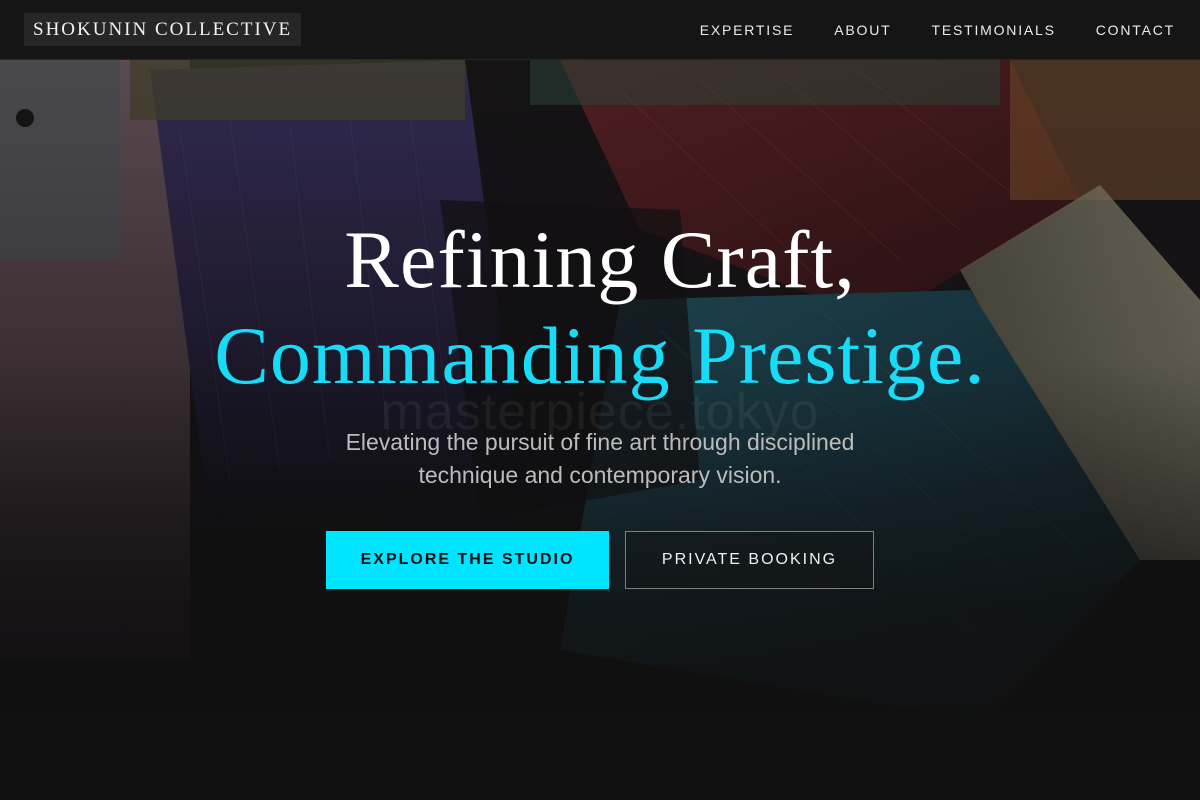  I want to click on primary-nav: EXPERTISE ABOUT TESTIMONIALS CONTACT, so click(937, 30).